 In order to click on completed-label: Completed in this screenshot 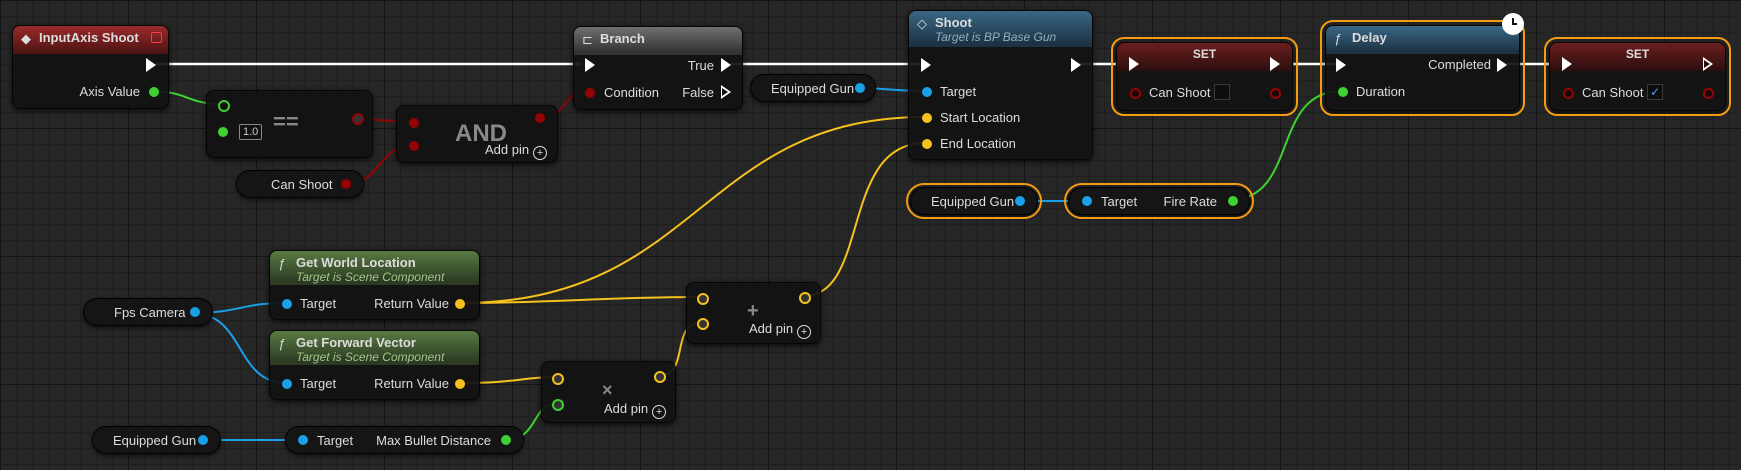, I will do `click(1459, 64)`.